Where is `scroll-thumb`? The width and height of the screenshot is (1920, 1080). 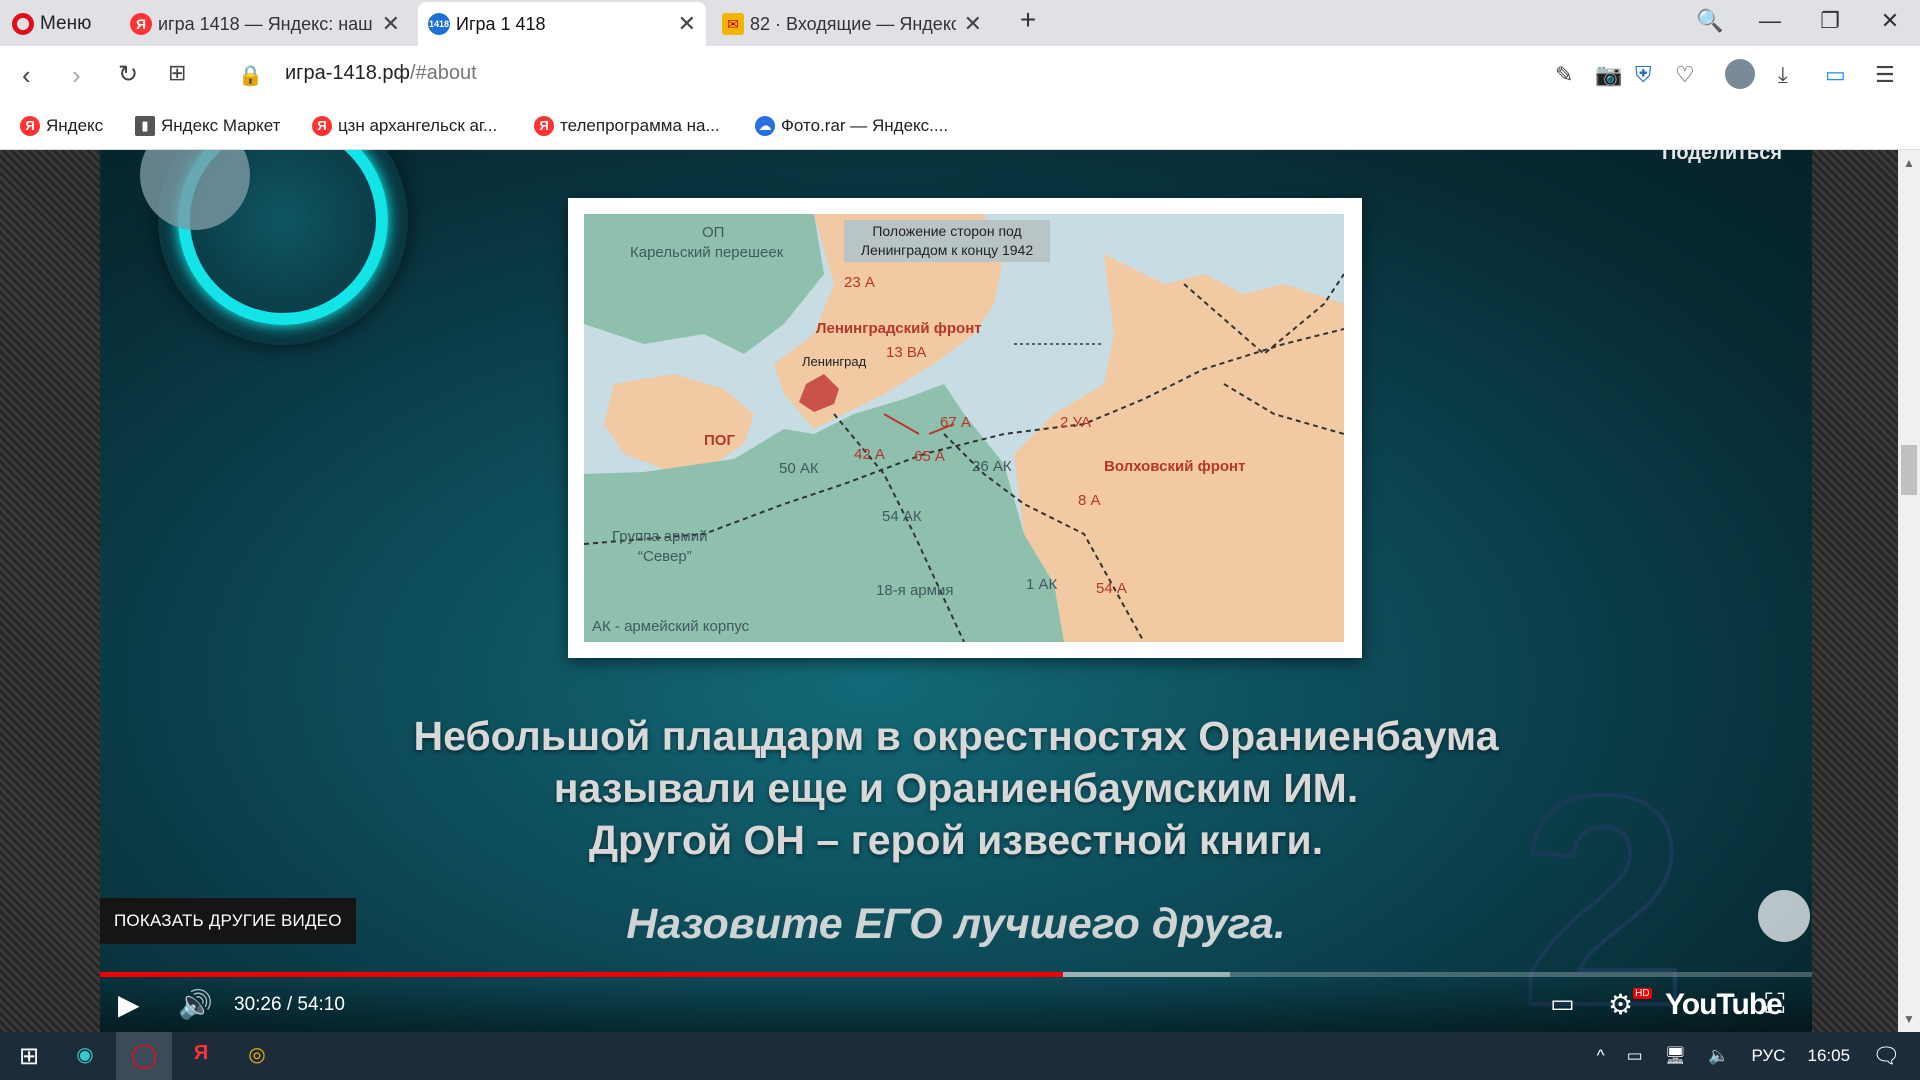
scroll-thumb is located at coordinates (1909, 470).